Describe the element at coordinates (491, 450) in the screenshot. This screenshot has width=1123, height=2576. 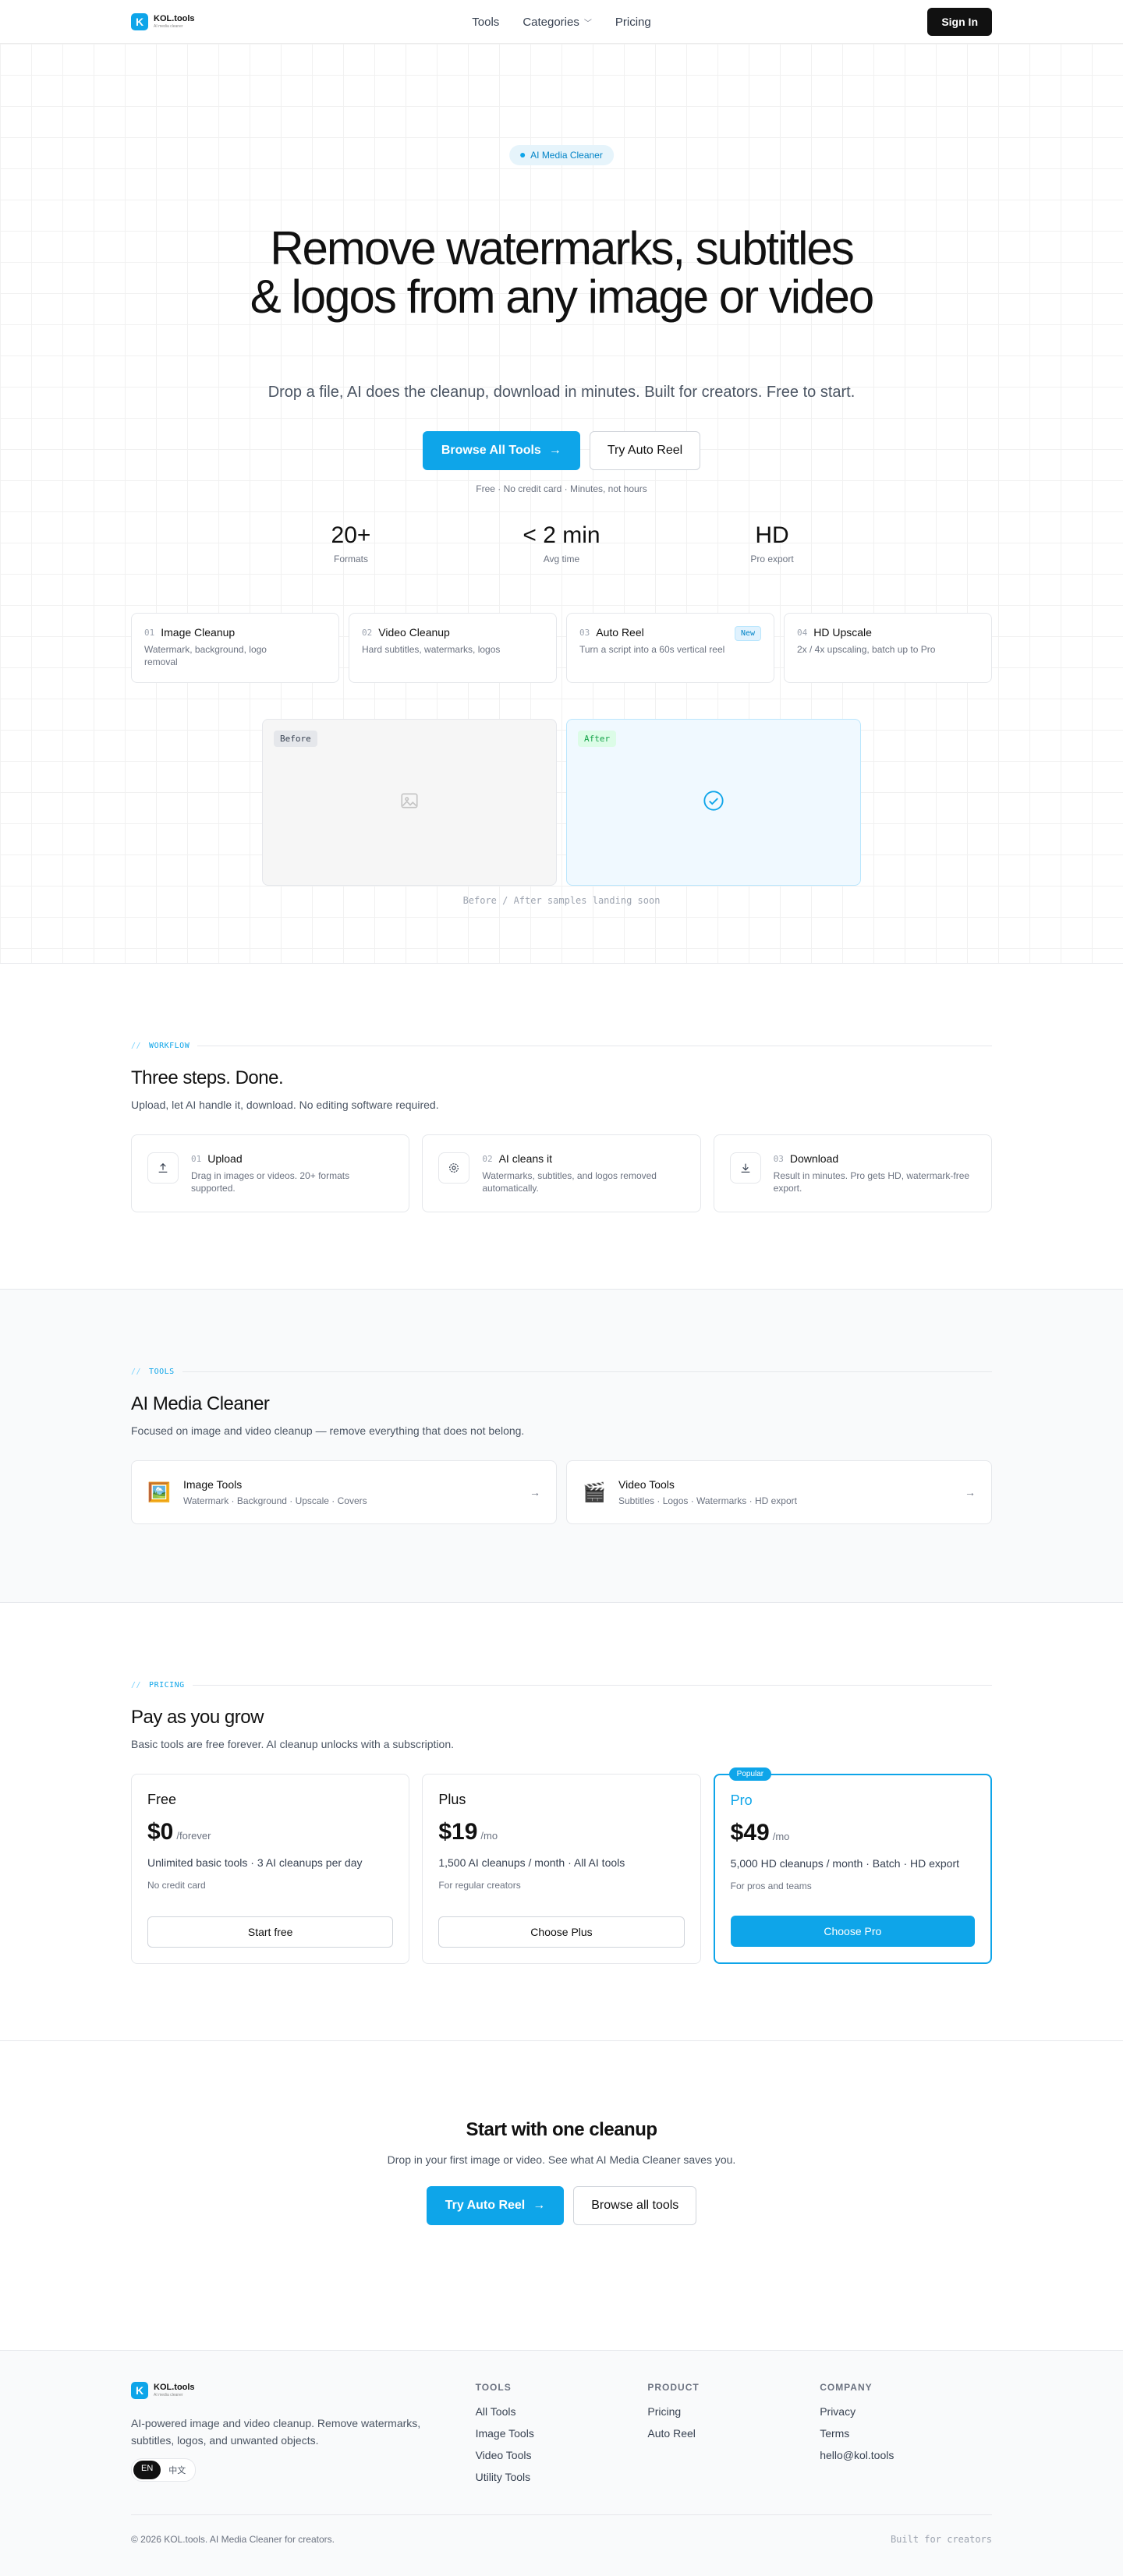
I see `browse-all-tools-label: Browse All Tools` at that location.